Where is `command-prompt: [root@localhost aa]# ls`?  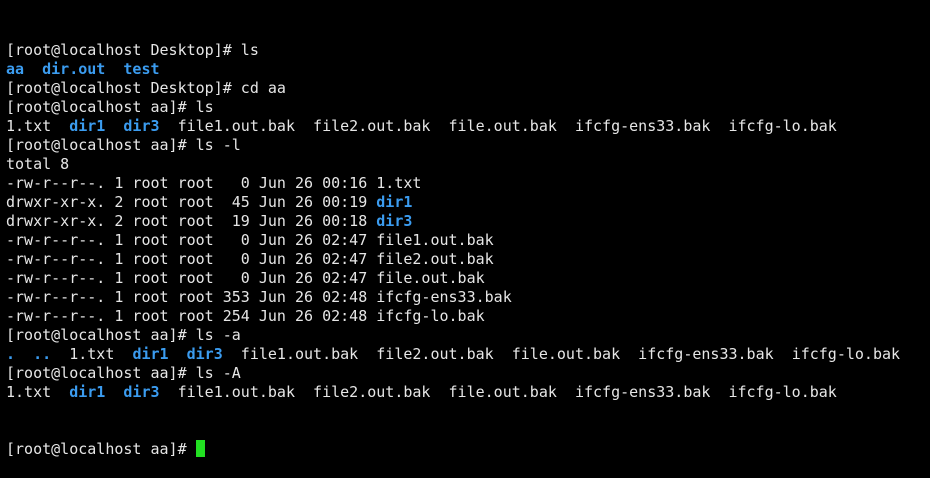
command-prompt: [root@localhost aa]# ls is located at coordinates (110, 107).